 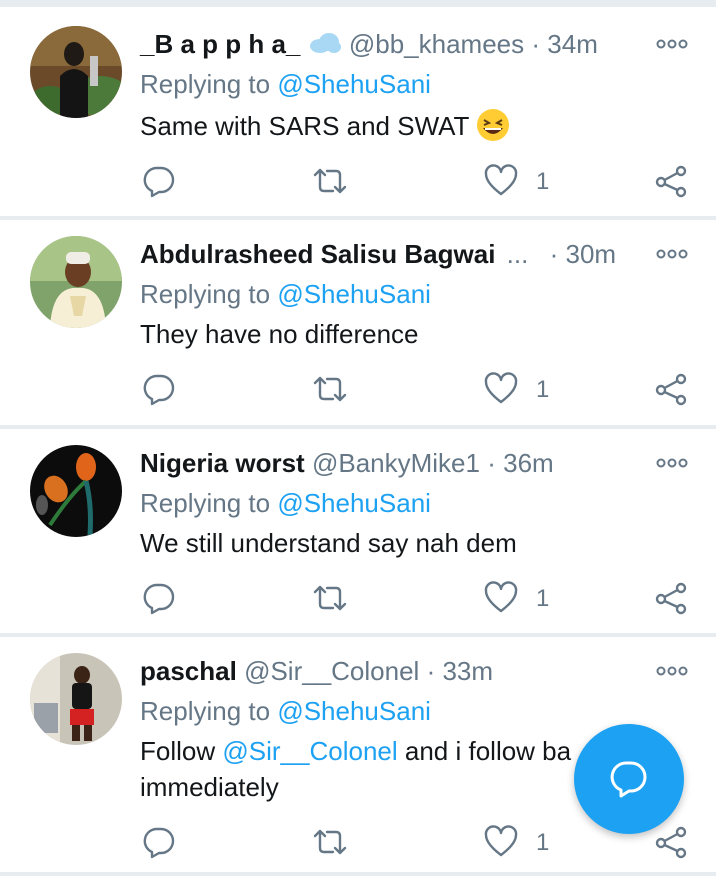 I want to click on timestamp: 30m, so click(x=590, y=254).